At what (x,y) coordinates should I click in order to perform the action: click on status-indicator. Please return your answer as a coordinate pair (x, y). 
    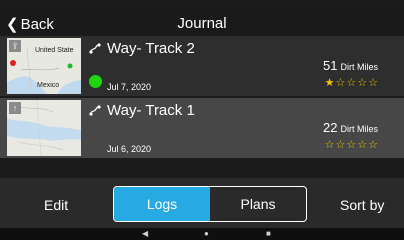
    Looking at the image, I should click on (95, 81).